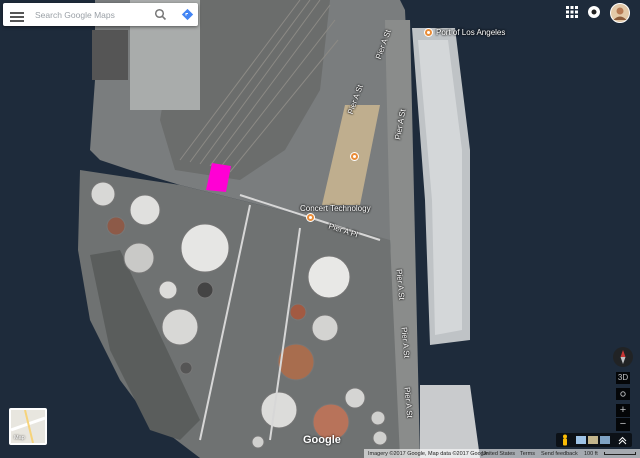 This screenshot has height=458, width=640. Describe the element at coordinates (310, 217) in the screenshot. I see `poi-marker-concert` at that location.